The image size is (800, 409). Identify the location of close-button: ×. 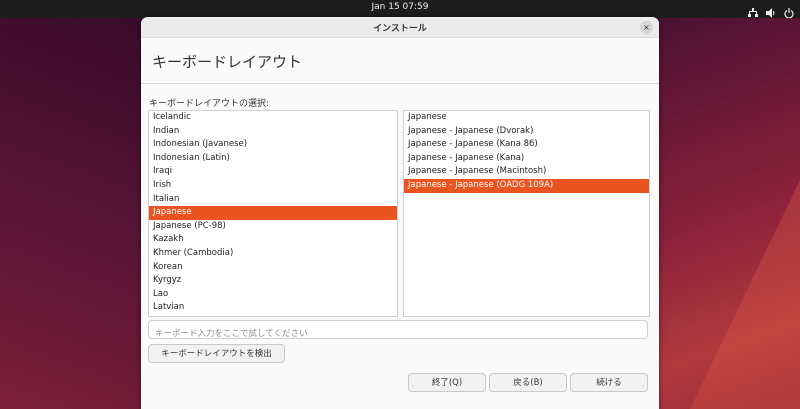
(646, 27).